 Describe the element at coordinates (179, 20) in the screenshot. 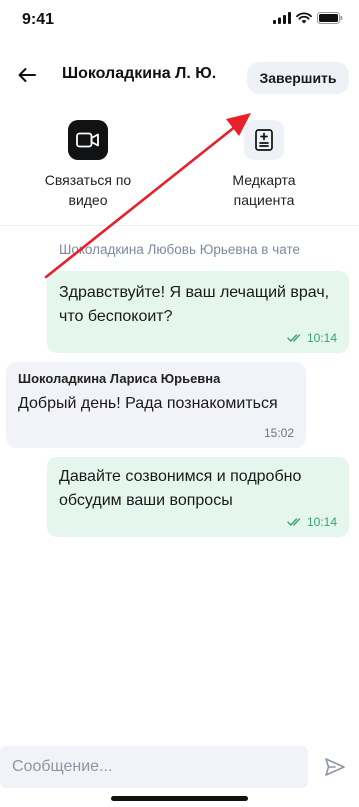

I see `status-bar: 9:41` at that location.